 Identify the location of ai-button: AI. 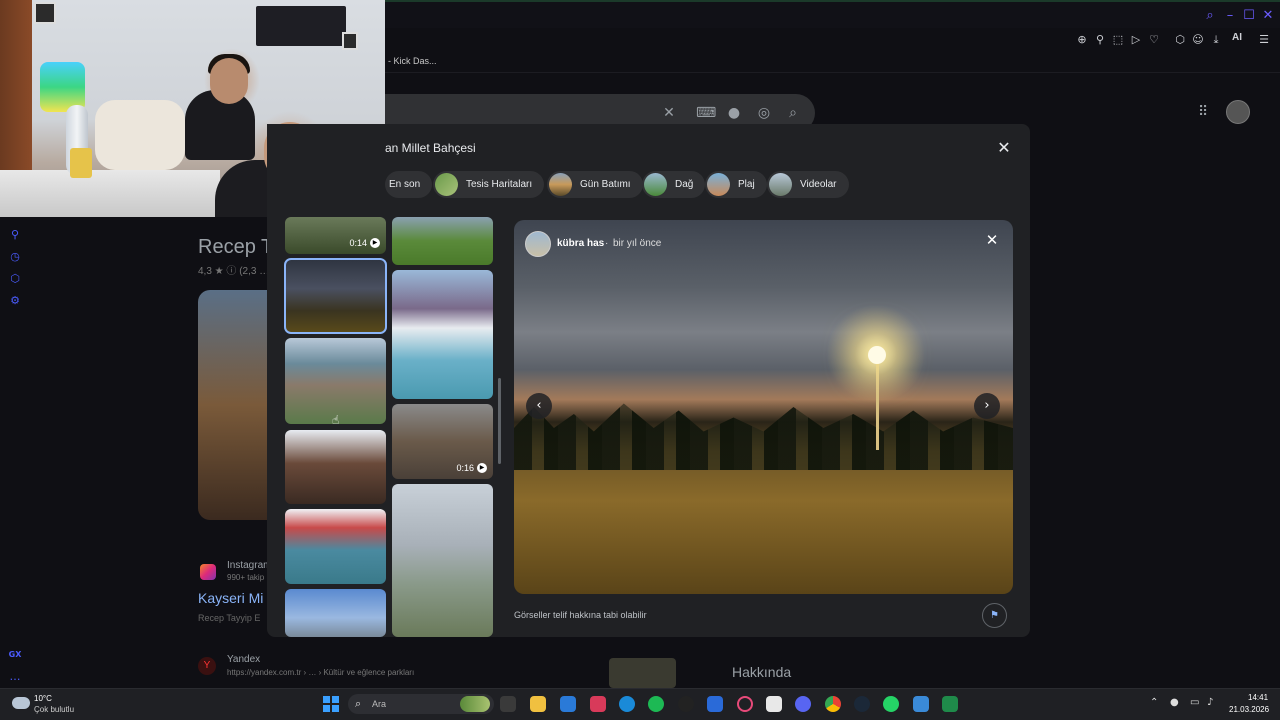
(1237, 37).